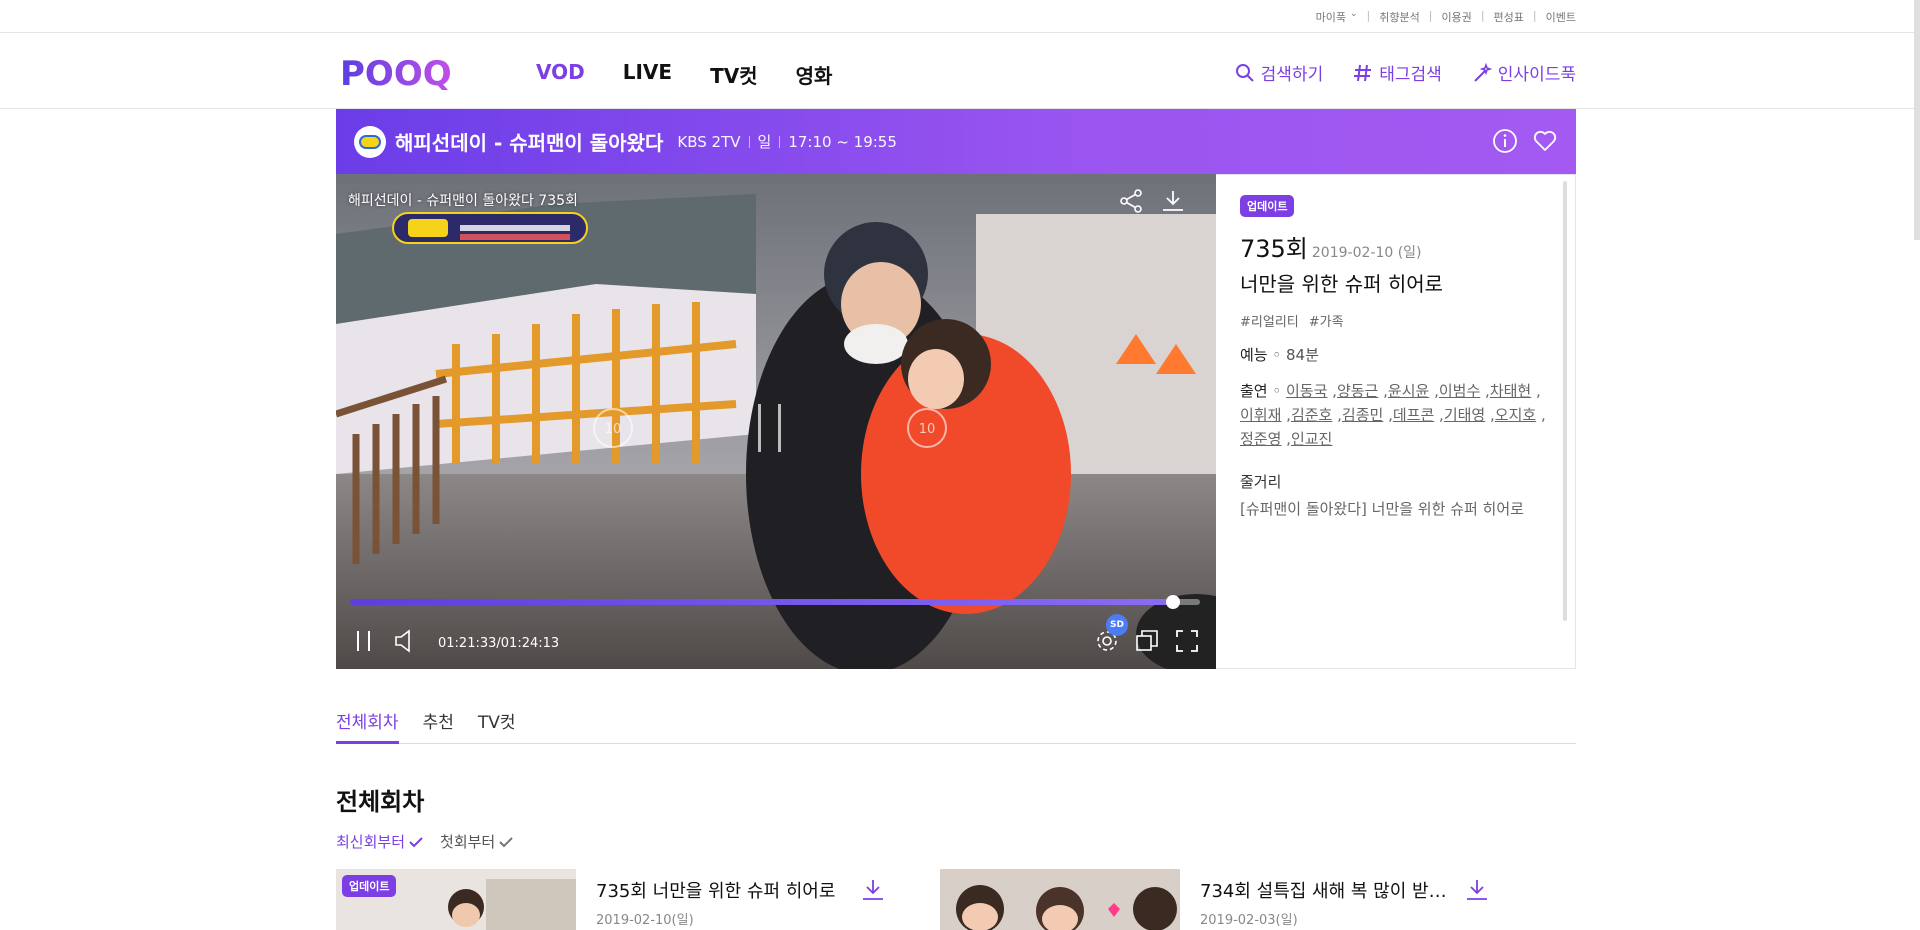 This screenshot has height=930, width=1920. What do you see at coordinates (1311, 439) in the screenshot?
I see `cast-link: 인교진` at bounding box center [1311, 439].